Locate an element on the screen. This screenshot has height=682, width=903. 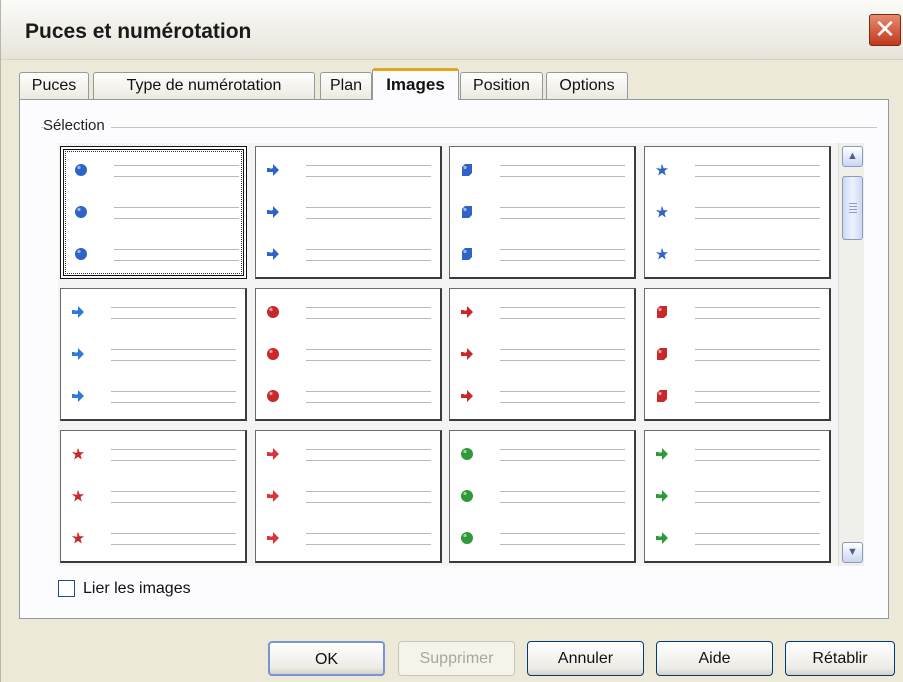
cancel-button: Annuler is located at coordinates (585, 658).